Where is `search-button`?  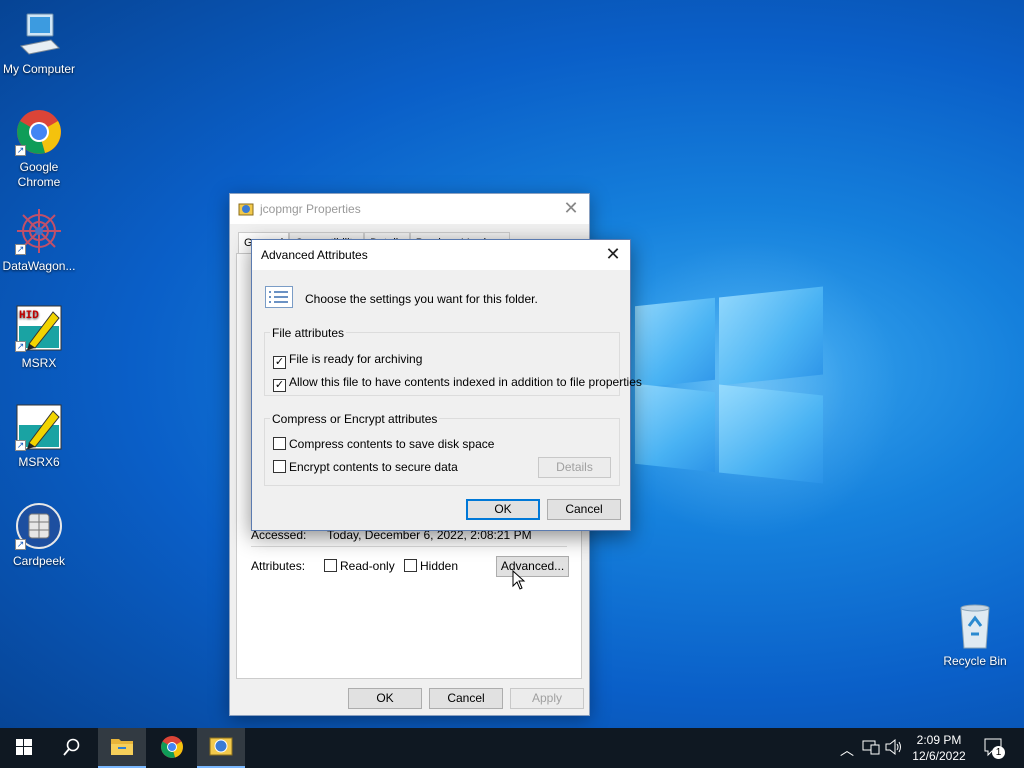 search-button is located at coordinates (72, 748).